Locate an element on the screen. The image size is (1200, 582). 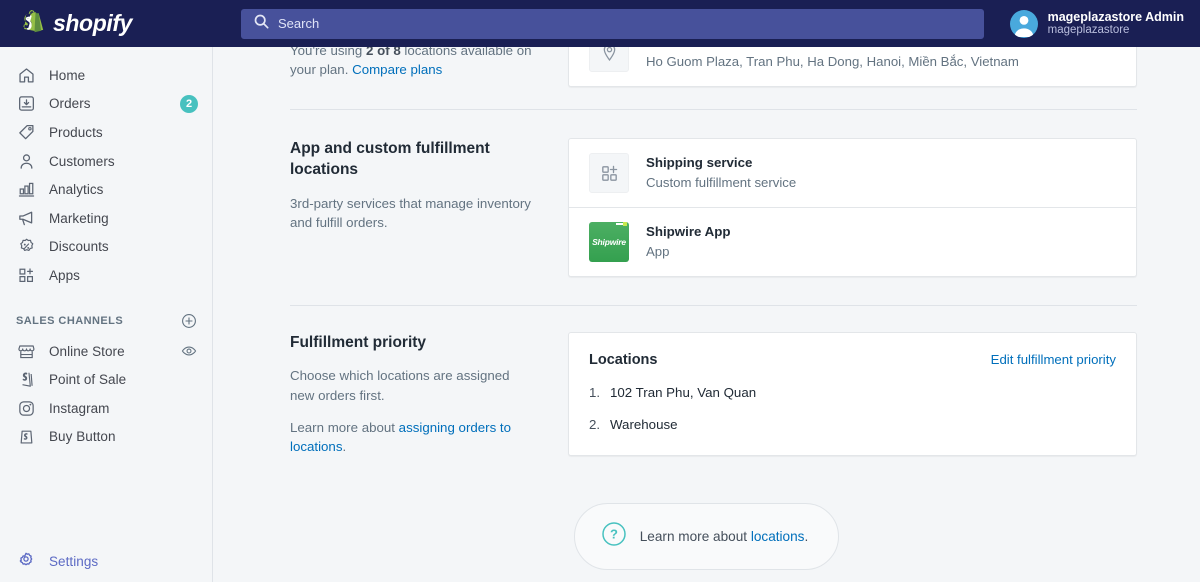
map-pin-icon is located at coordinates (609, 59).